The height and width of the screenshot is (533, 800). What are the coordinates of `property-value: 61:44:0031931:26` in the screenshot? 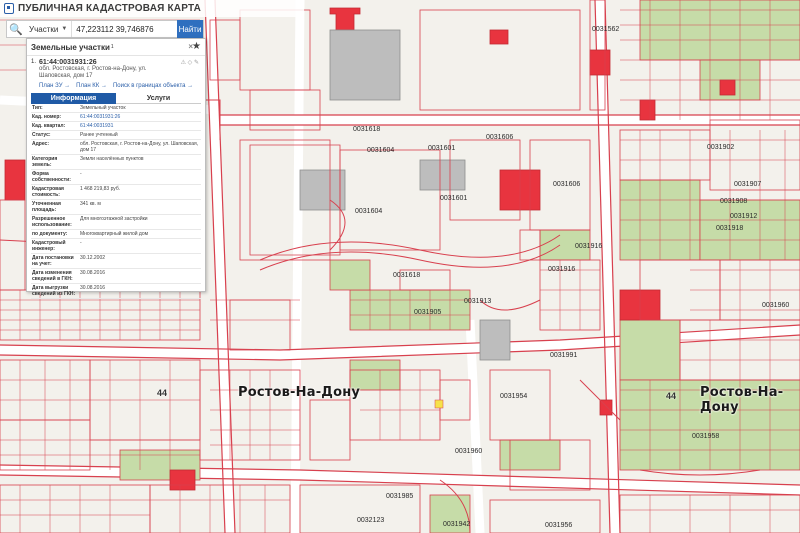 It's located at (140, 117).